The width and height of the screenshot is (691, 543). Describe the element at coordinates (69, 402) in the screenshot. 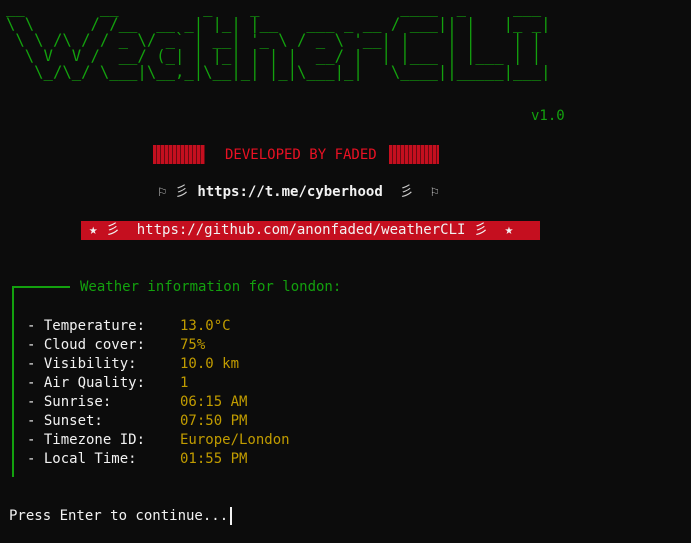

I see `info-label: - Sunrise:` at that location.